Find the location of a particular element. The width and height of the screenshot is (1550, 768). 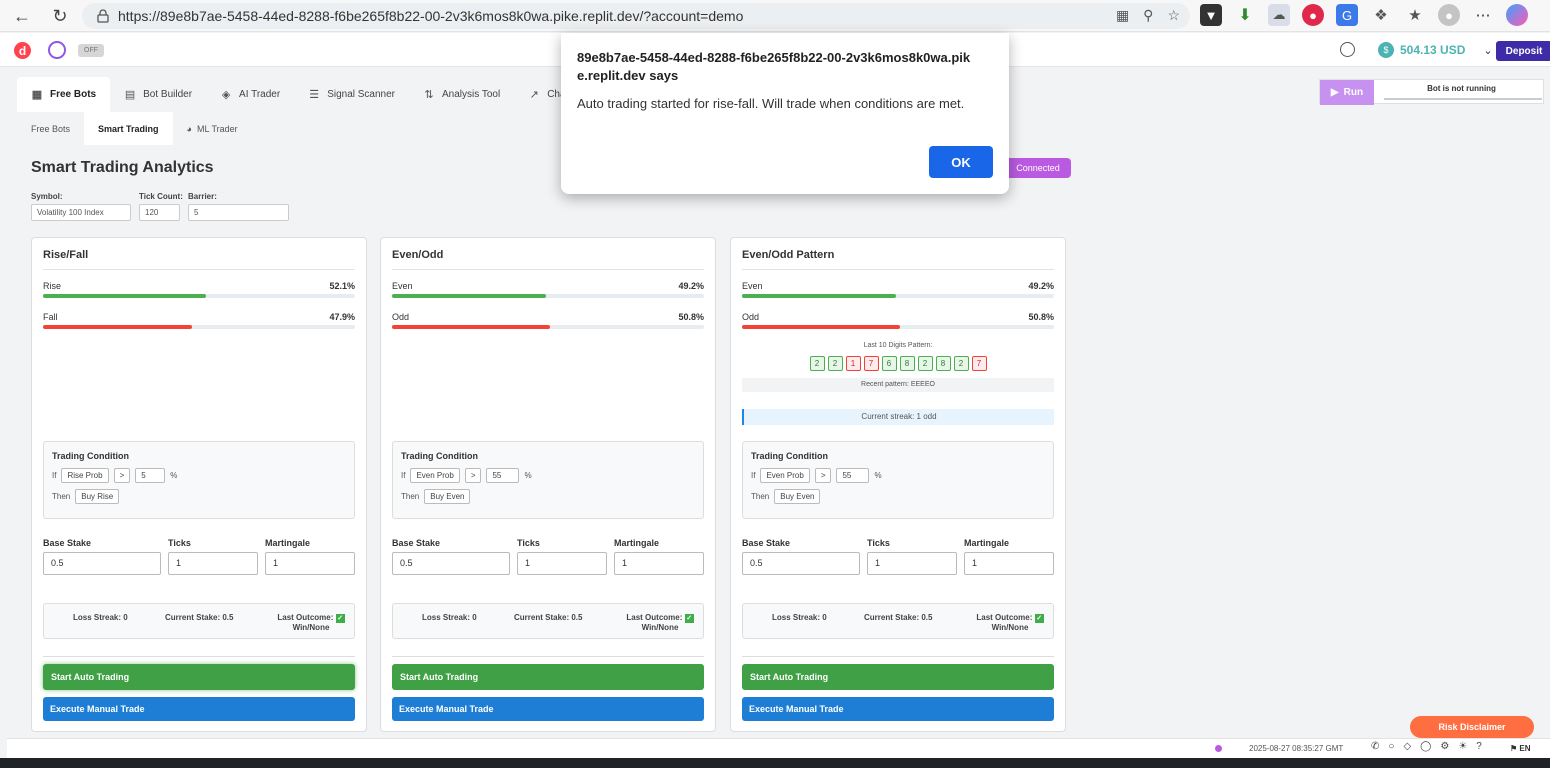

tab-free-bots: ▦ Free Bots is located at coordinates (64, 94).